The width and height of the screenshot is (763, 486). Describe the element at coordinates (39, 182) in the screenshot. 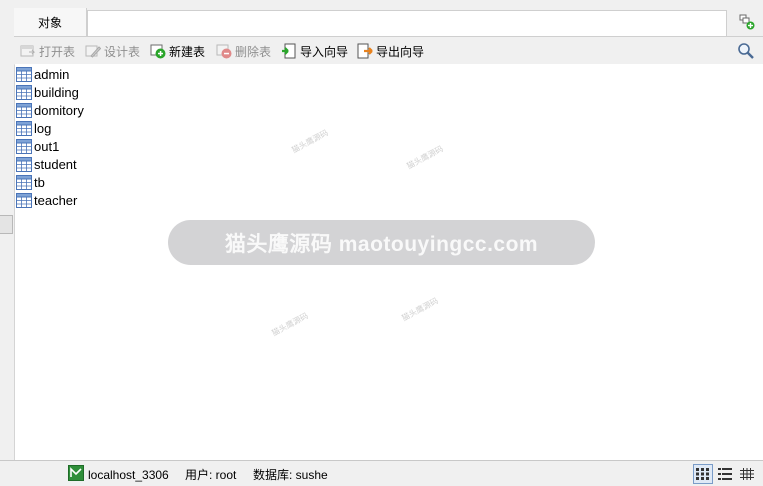

I see `table-name: tb` at that location.